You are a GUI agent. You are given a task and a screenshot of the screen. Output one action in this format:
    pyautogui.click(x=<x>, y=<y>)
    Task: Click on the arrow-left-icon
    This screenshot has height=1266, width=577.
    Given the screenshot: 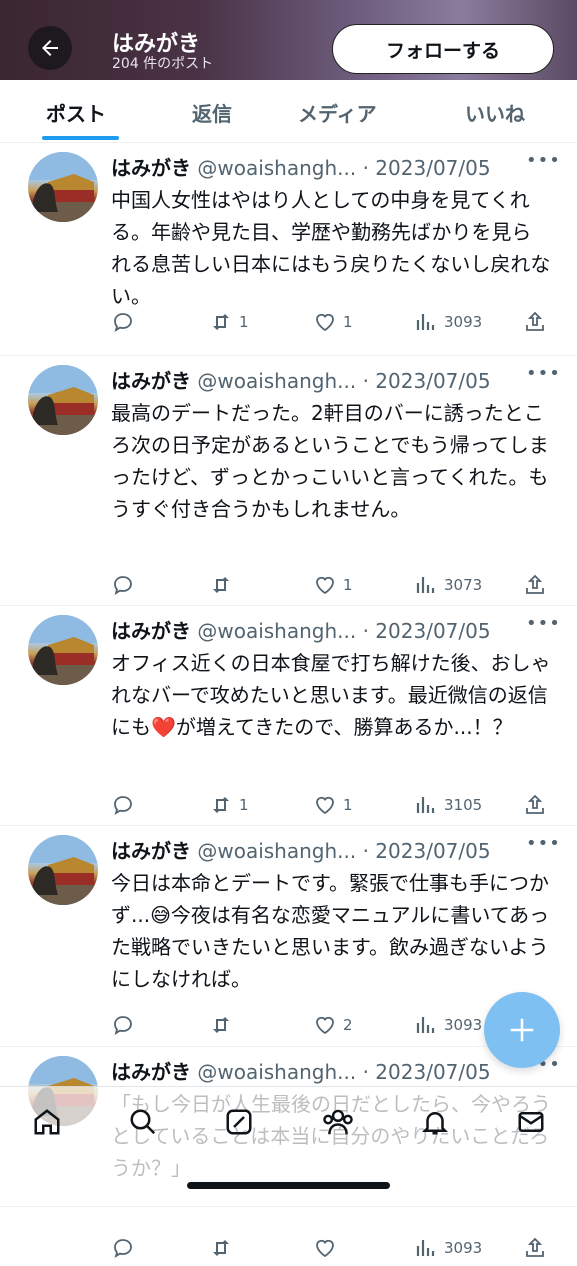 What is the action you would take?
    pyautogui.click(x=50, y=48)
    